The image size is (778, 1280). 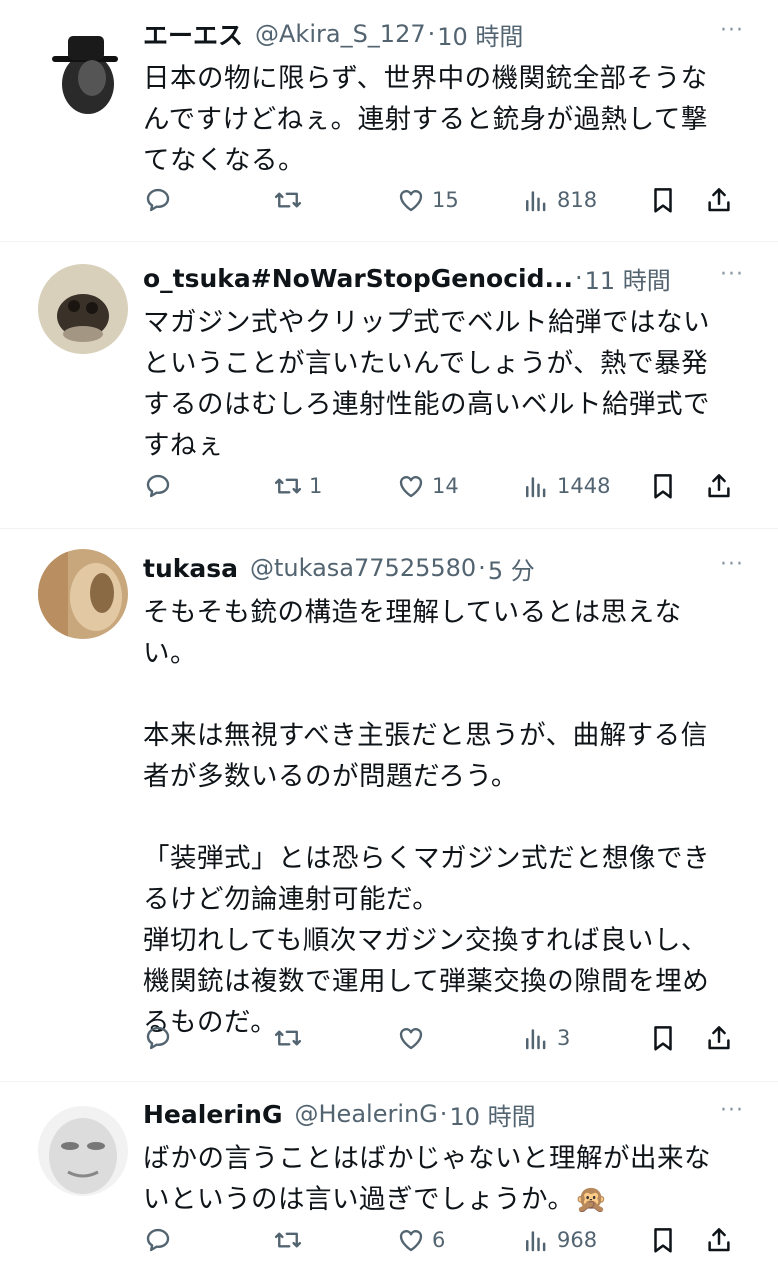 I want to click on like-button, so click(x=414, y=1038).